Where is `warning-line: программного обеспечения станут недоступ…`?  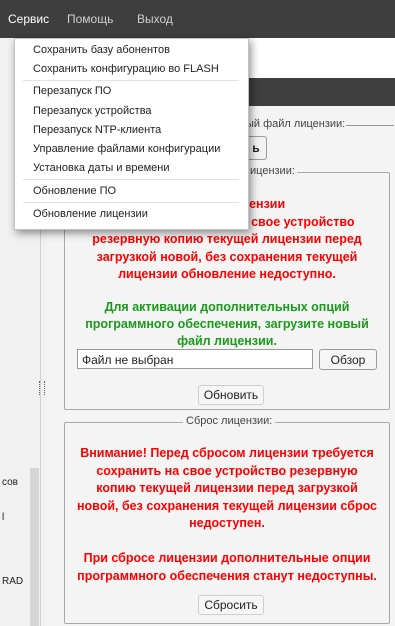
warning-line: программного обеспечения станут недоступ… is located at coordinates (227, 575).